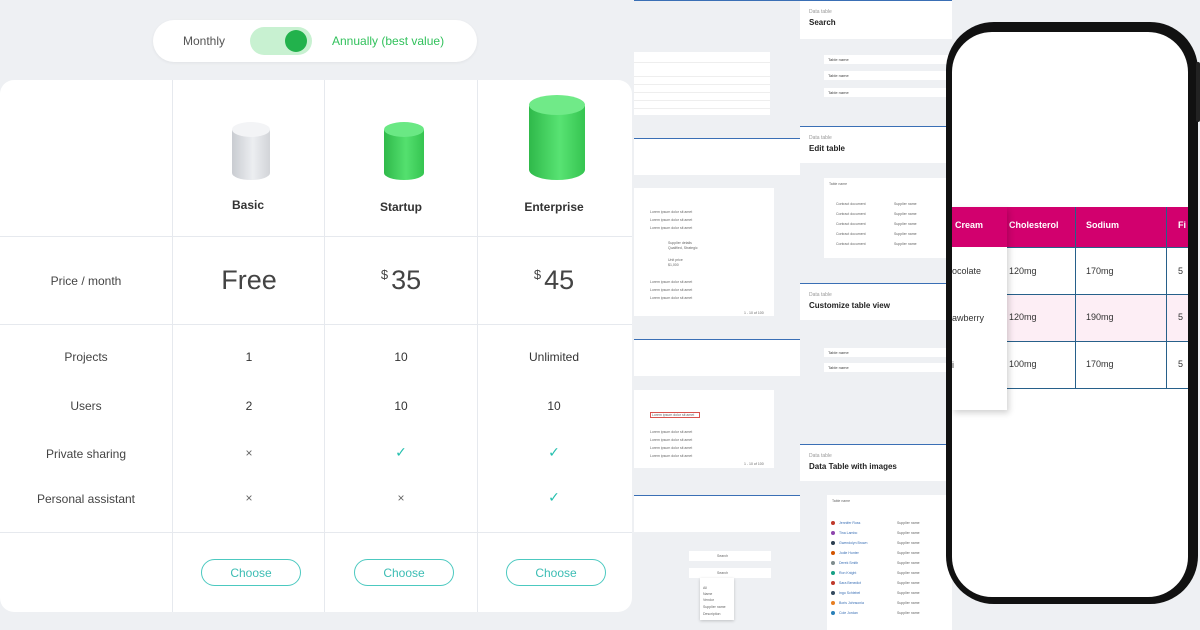 Image resolution: width=1200 pixels, height=630 pixels. What do you see at coordinates (86, 454) in the screenshot?
I see `private-sharing-row-label: Private sharing` at bounding box center [86, 454].